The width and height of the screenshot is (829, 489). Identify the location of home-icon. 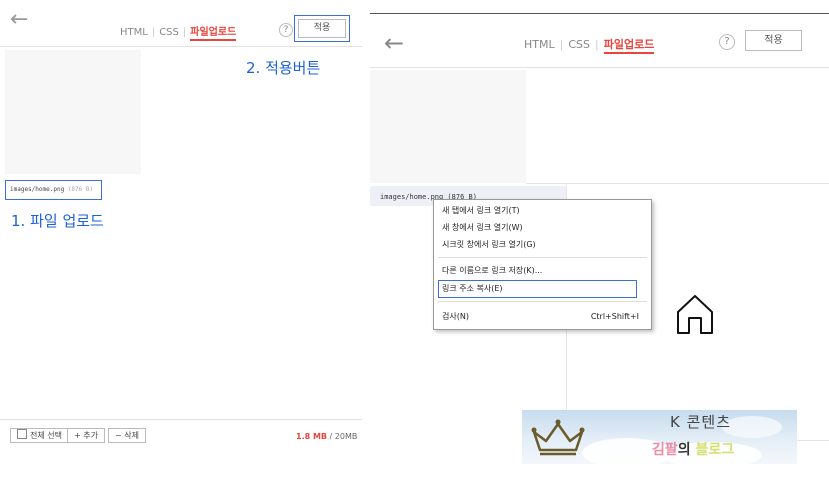
(695, 314).